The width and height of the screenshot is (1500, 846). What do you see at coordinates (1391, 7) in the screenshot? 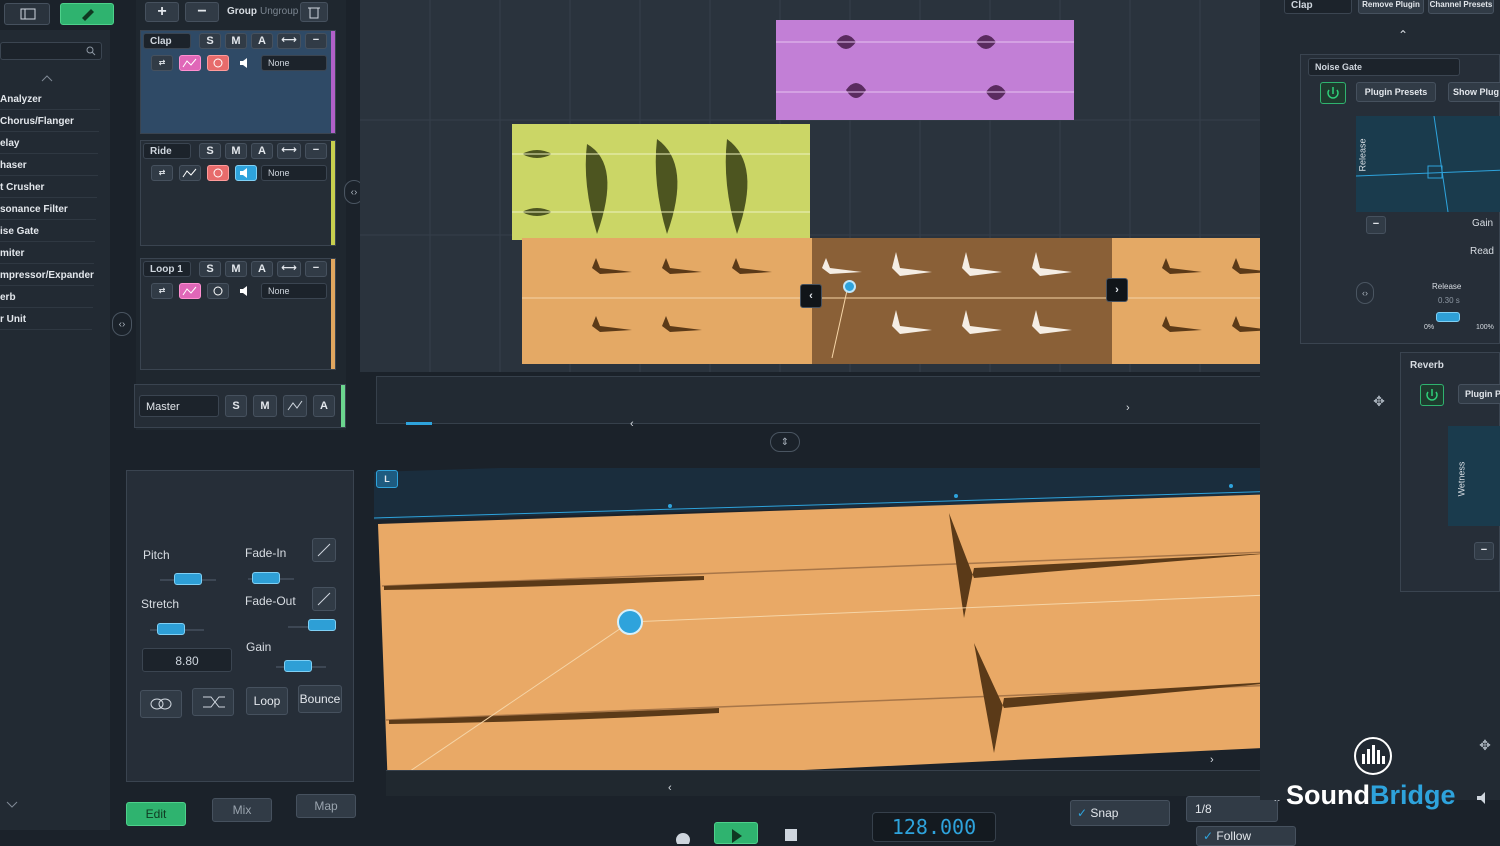
I see `remove-plugin-button: Remove Plugin` at bounding box center [1391, 7].